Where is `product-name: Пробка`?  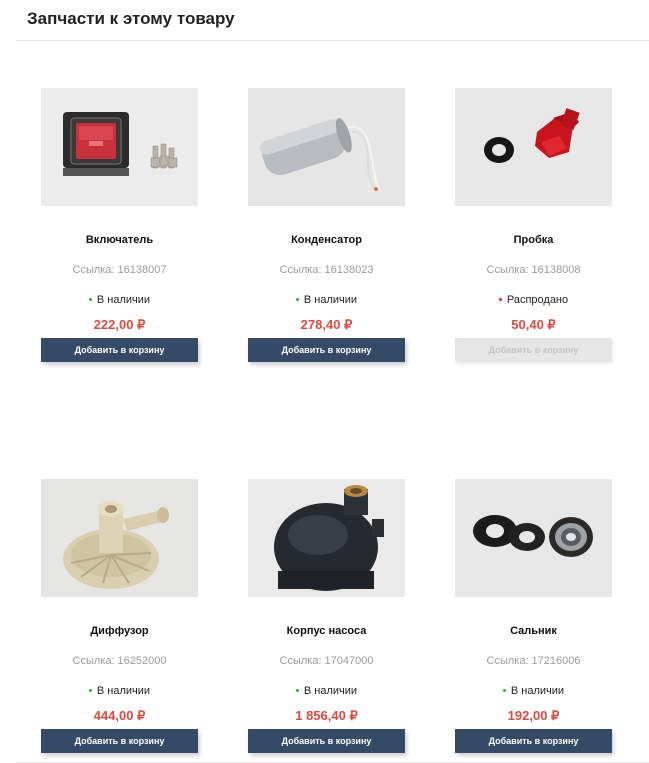
product-name: Пробка is located at coordinates (533, 240).